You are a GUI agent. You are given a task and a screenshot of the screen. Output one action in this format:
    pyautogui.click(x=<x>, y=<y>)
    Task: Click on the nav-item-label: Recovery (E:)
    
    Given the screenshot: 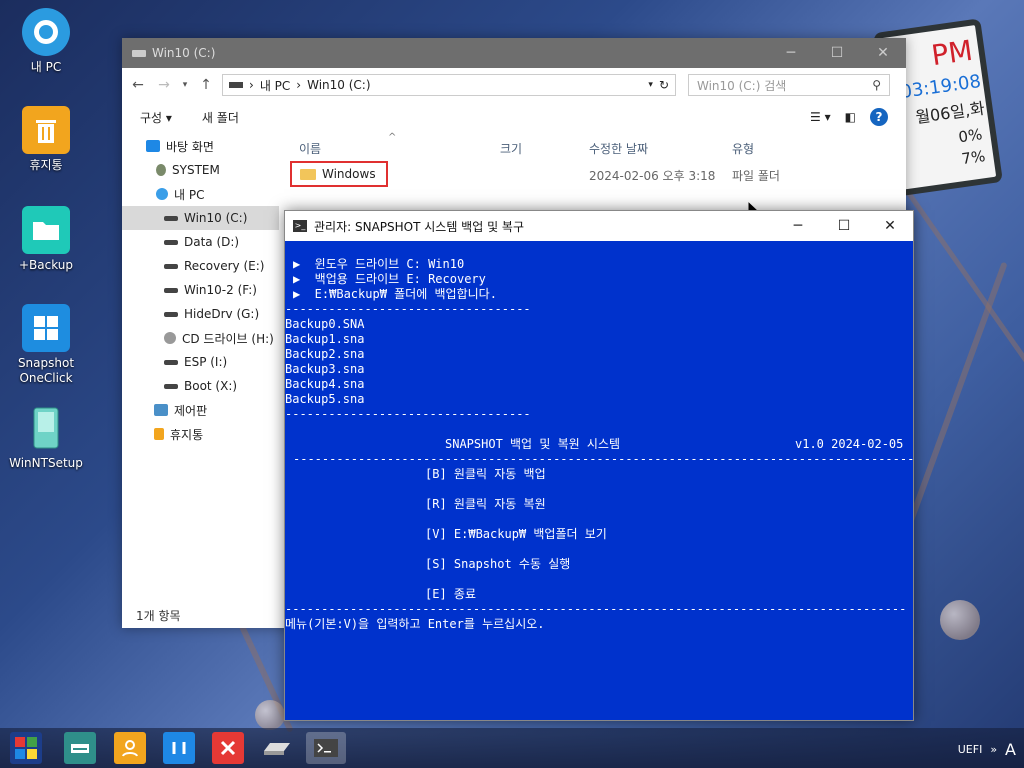 What is the action you would take?
    pyautogui.click(x=224, y=266)
    